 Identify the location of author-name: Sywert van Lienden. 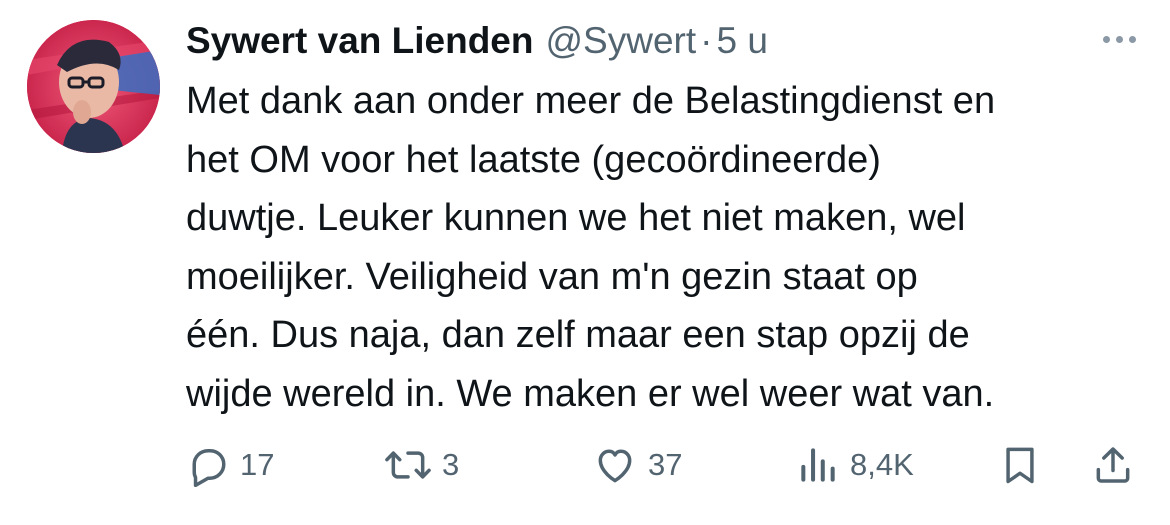
(360, 41).